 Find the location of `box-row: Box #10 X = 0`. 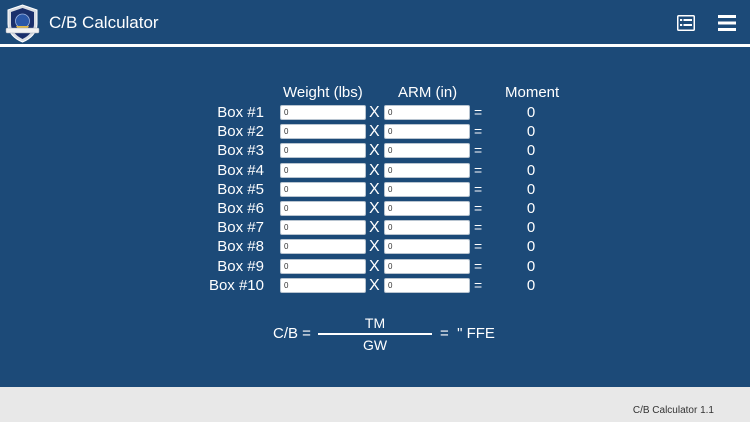

box-row: Box #10 X = 0 is located at coordinates (375, 285).